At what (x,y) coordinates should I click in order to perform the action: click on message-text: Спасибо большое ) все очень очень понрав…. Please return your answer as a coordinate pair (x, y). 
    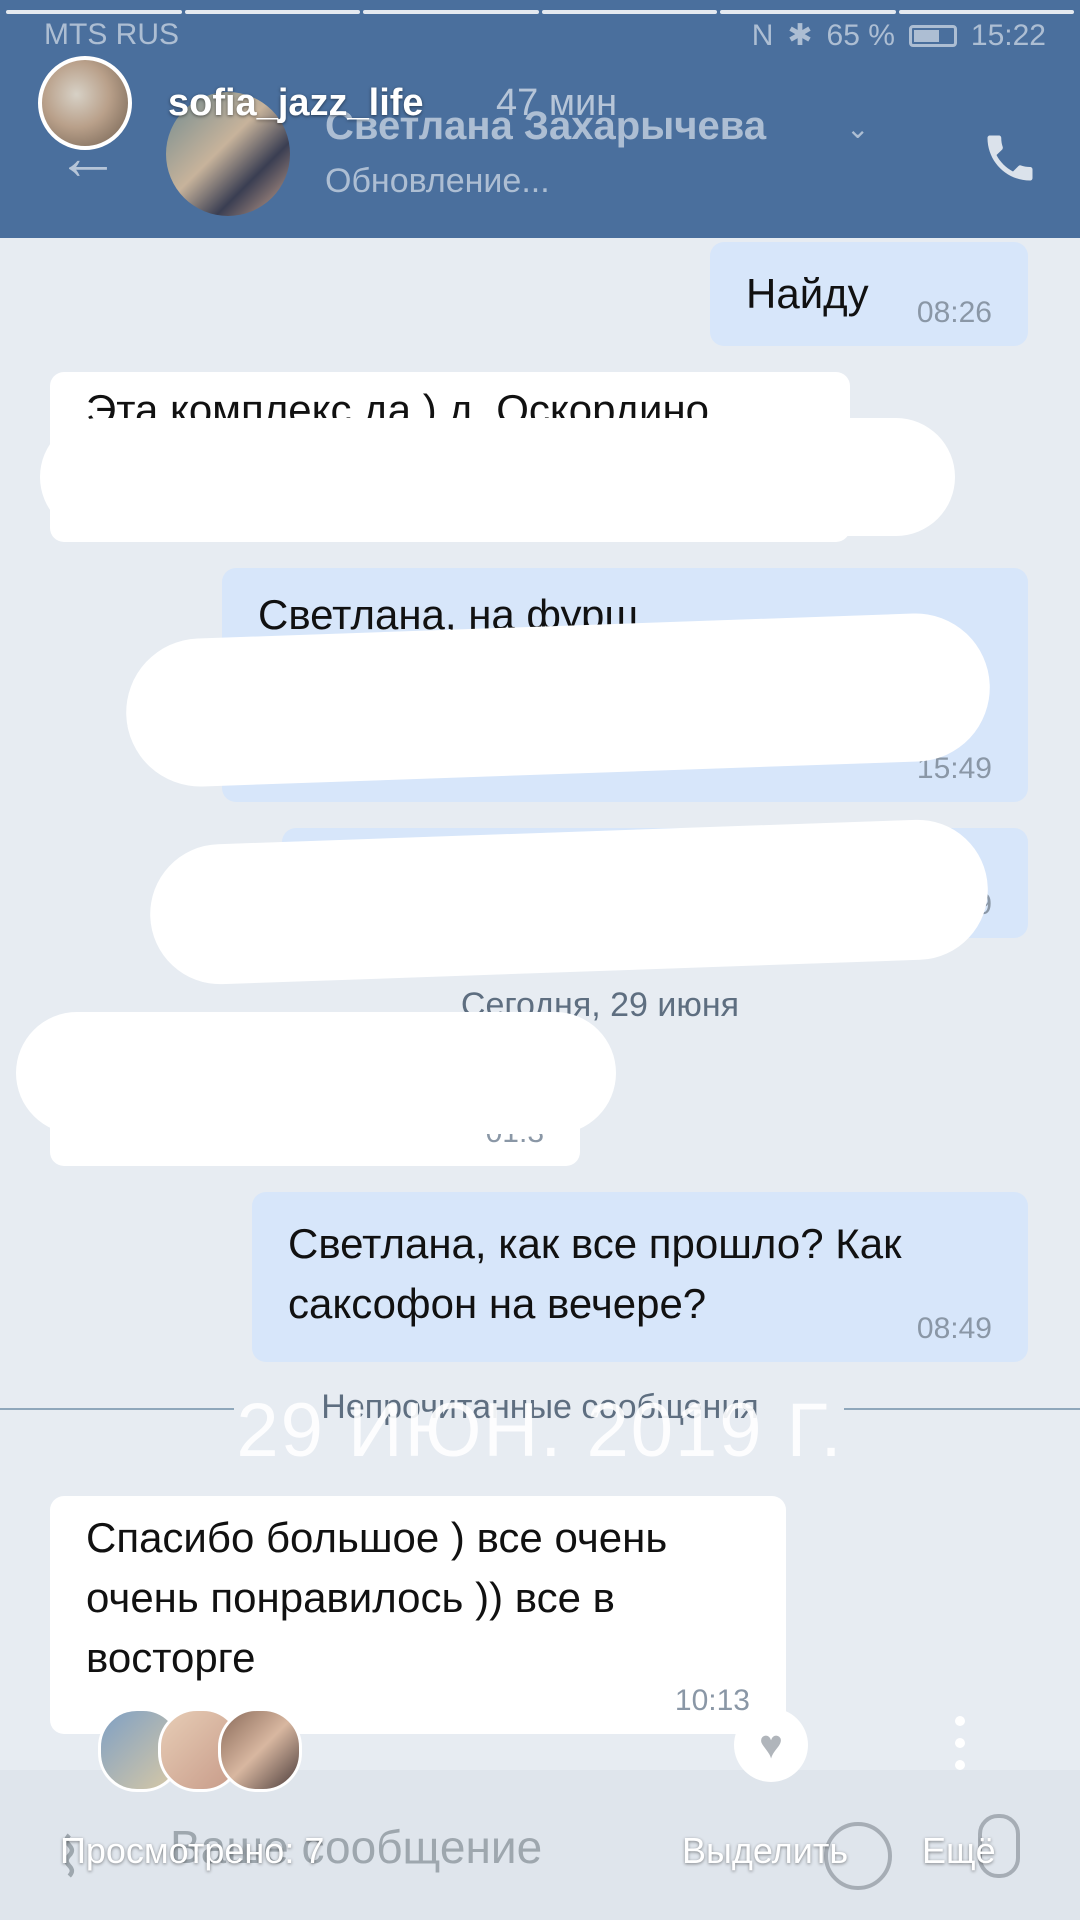
    Looking at the image, I should click on (382, 1597).